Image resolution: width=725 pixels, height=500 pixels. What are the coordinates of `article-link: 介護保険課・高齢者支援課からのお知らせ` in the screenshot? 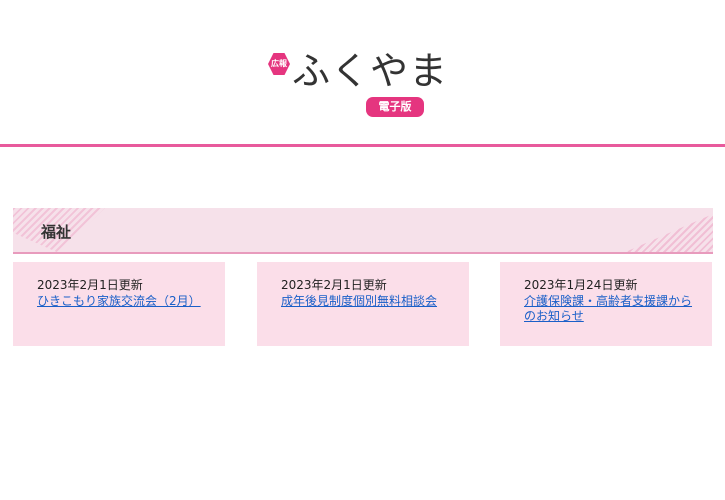 It's located at (611, 309).